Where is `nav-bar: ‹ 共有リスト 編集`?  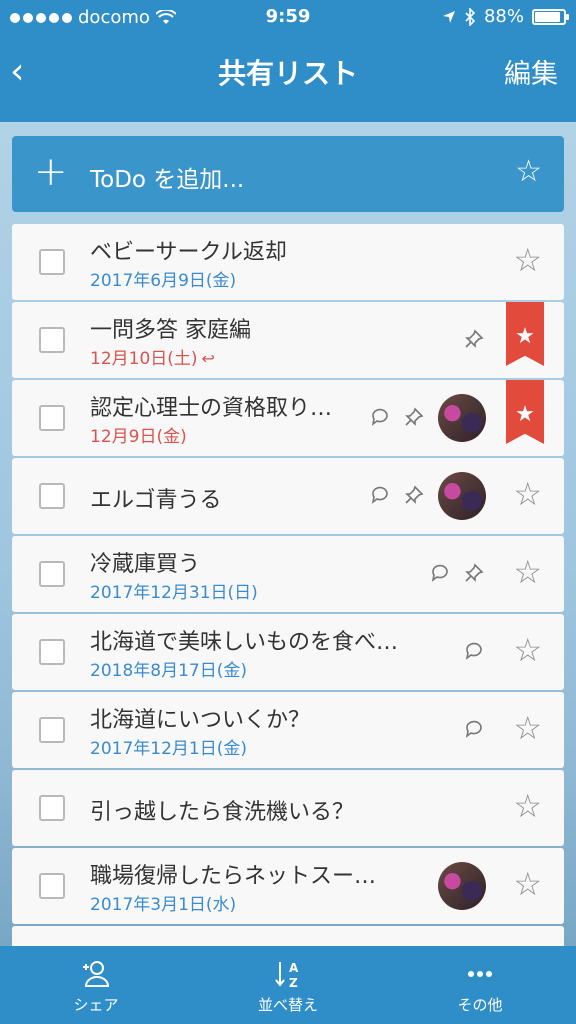
nav-bar: ‹ 共有リスト 編集 is located at coordinates (288, 72).